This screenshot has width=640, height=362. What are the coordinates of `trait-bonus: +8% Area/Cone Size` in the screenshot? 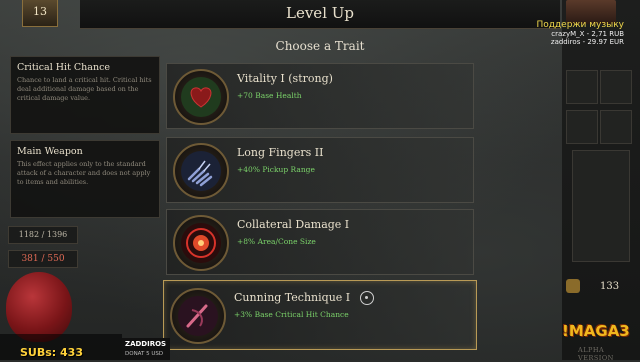 It's located at (276, 241).